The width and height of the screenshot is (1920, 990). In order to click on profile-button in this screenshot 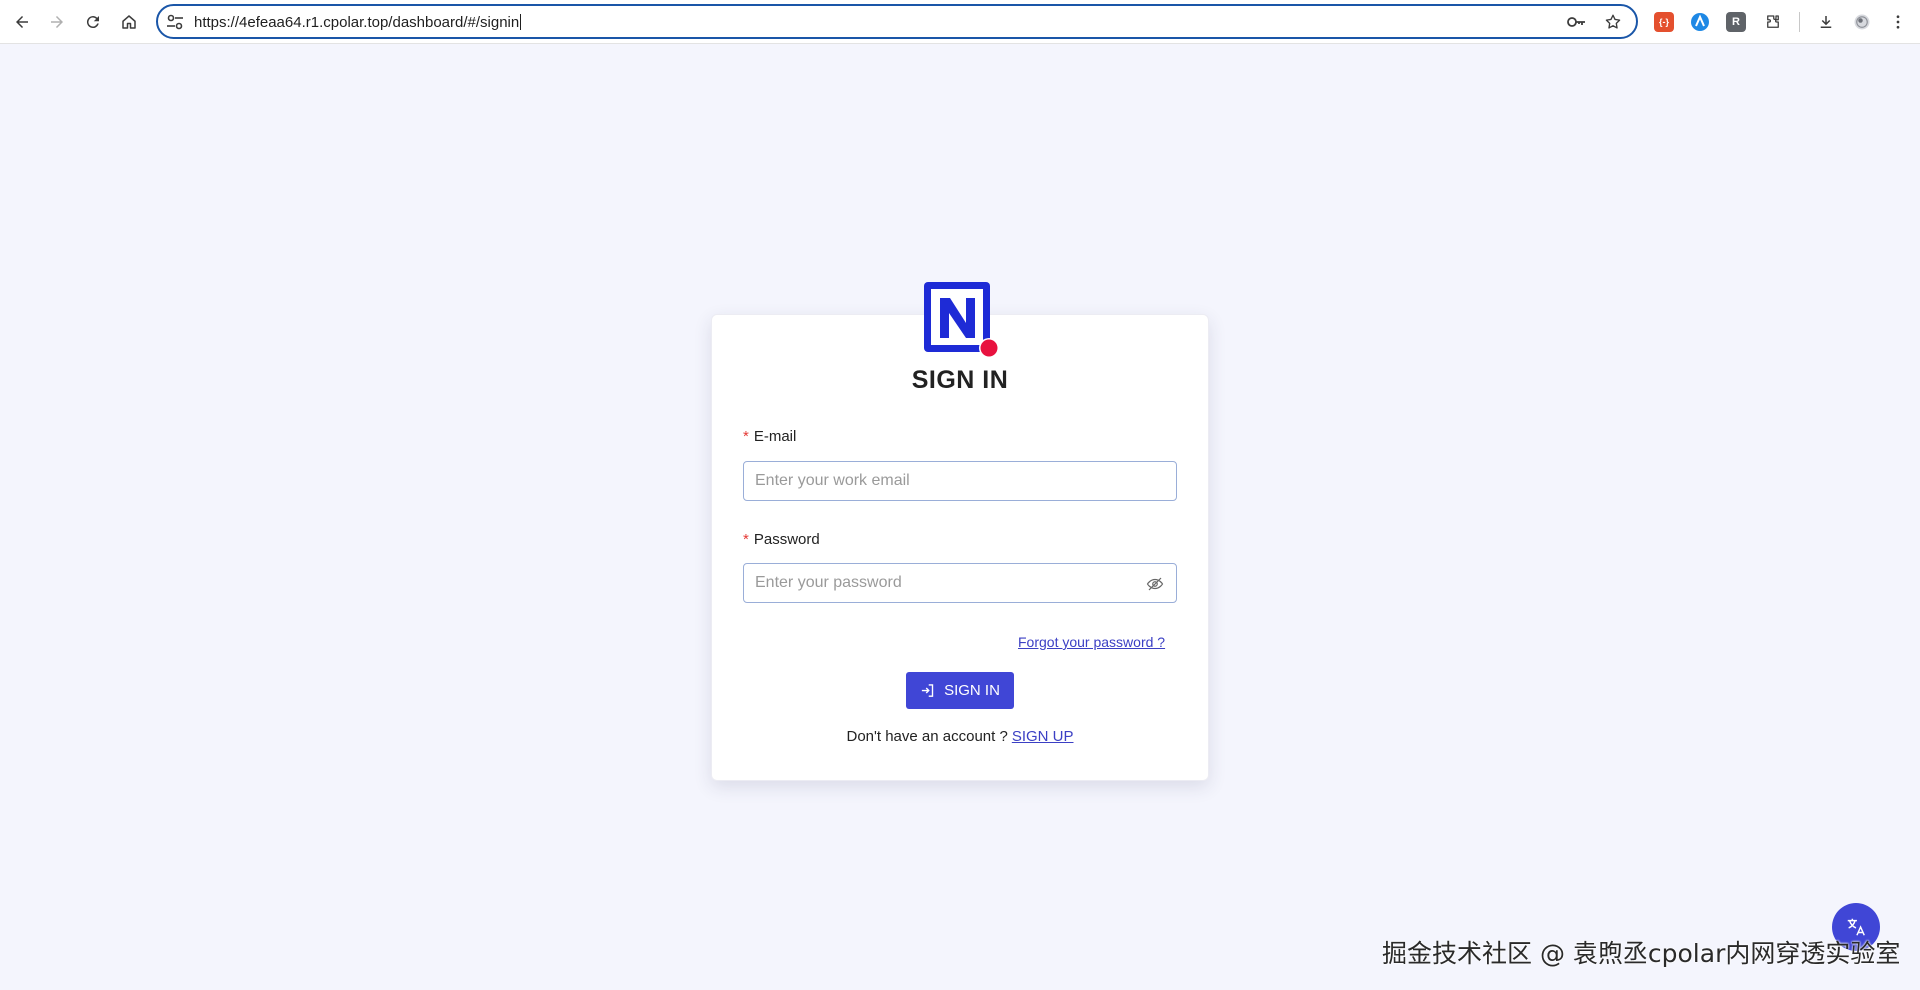, I will do `click(1862, 22)`.